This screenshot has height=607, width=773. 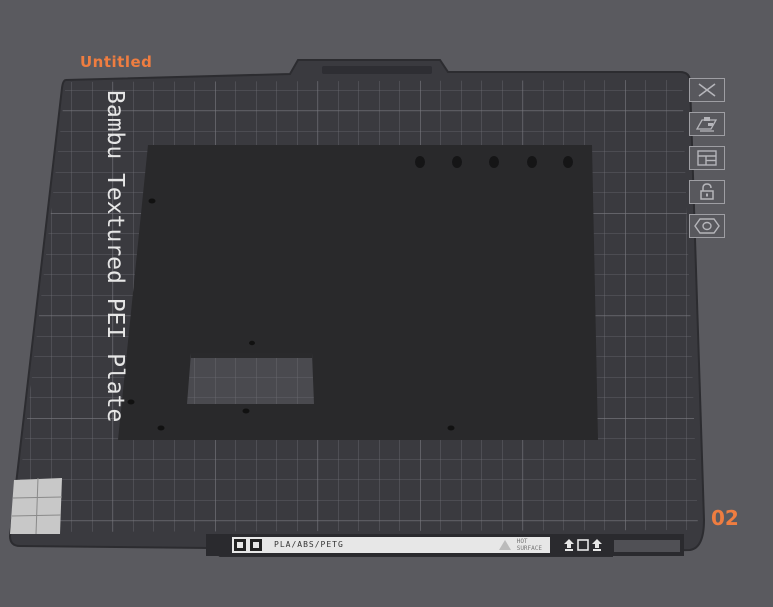 I want to click on close-icon, so click(x=707, y=90).